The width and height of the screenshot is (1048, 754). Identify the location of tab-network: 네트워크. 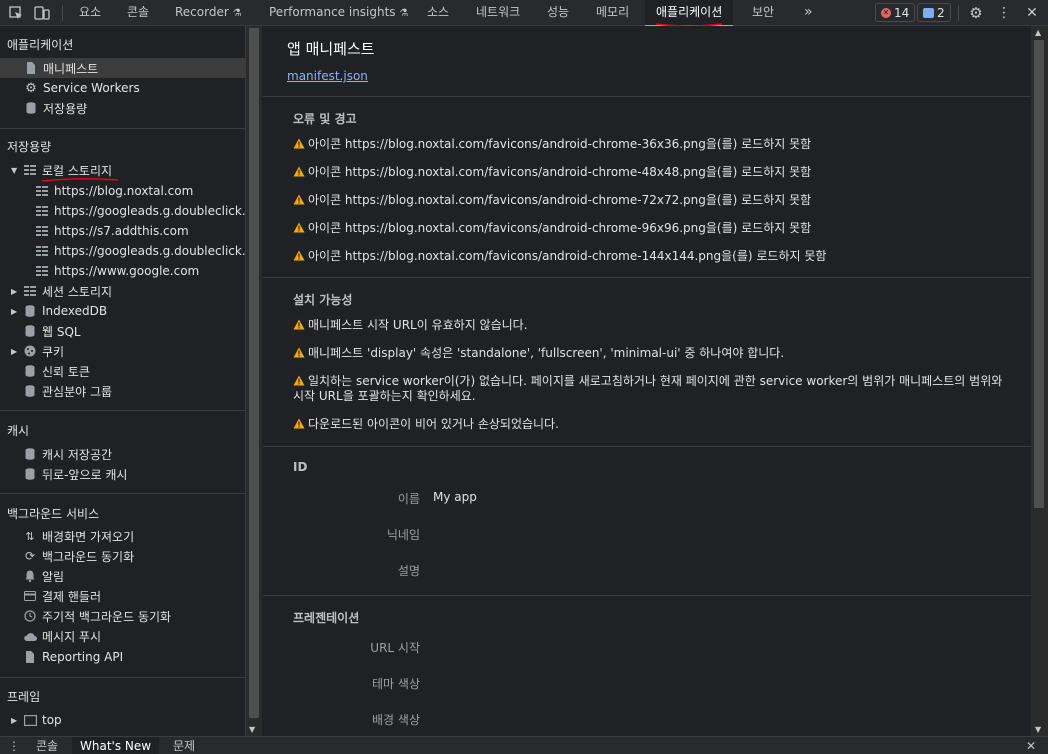
(498, 13).